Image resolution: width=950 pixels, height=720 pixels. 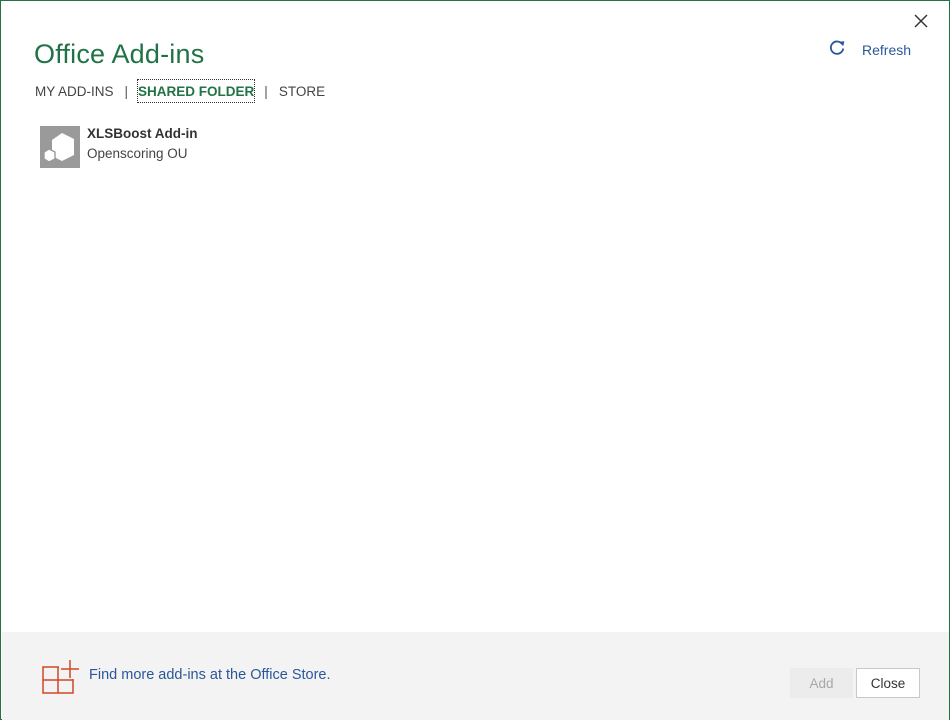 What do you see at coordinates (137, 153) in the screenshot?
I see `addin-publisher: Openscoring OU` at bounding box center [137, 153].